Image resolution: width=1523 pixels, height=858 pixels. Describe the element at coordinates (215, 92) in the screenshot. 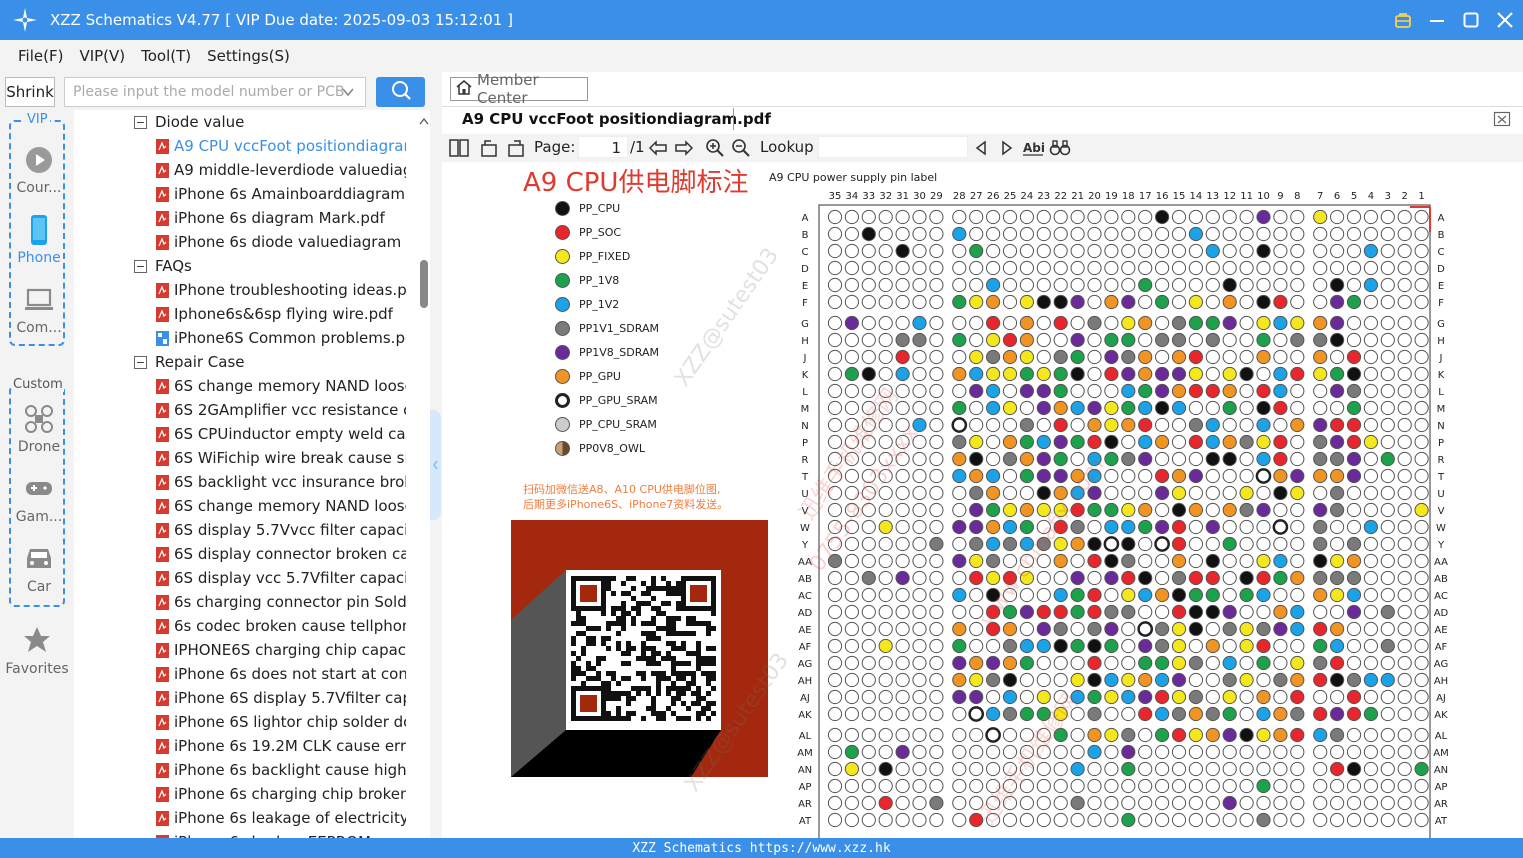

I see `search-input: Please input the model number or PCB` at that location.